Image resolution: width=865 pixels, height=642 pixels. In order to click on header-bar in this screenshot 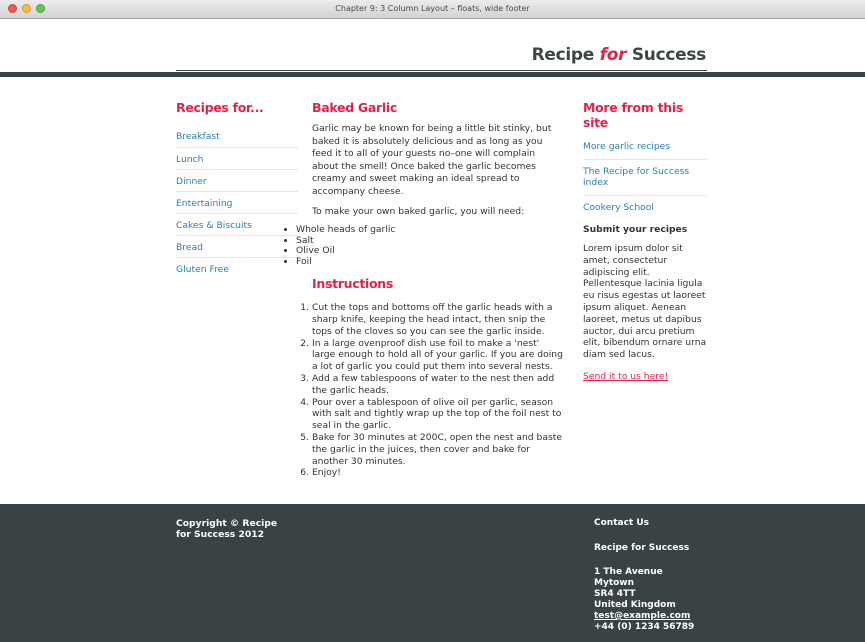, I will do `click(432, 74)`.